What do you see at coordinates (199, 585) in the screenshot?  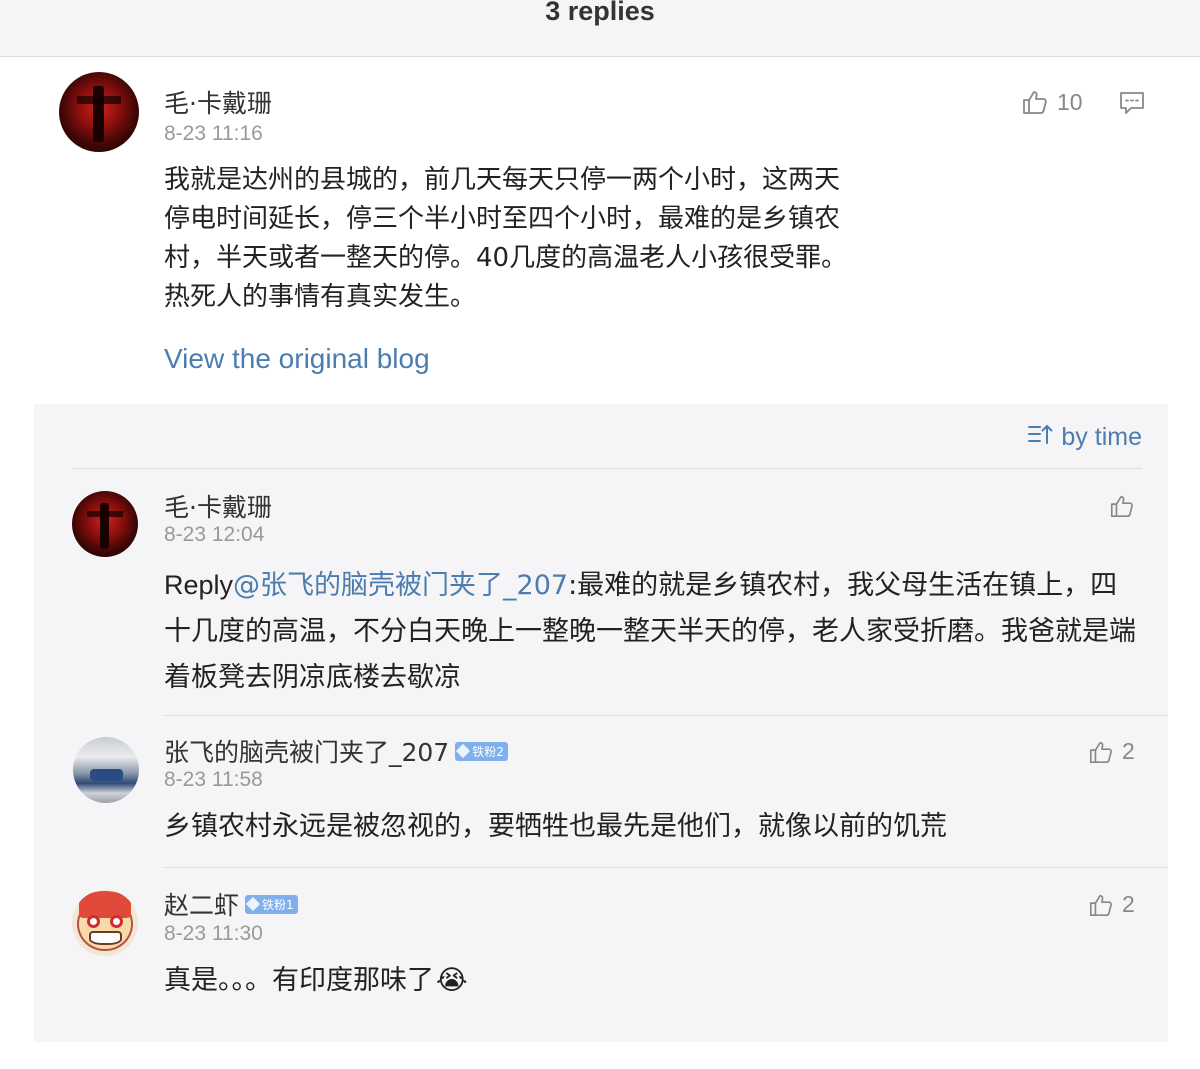 I see `reply-prefix: Reply` at bounding box center [199, 585].